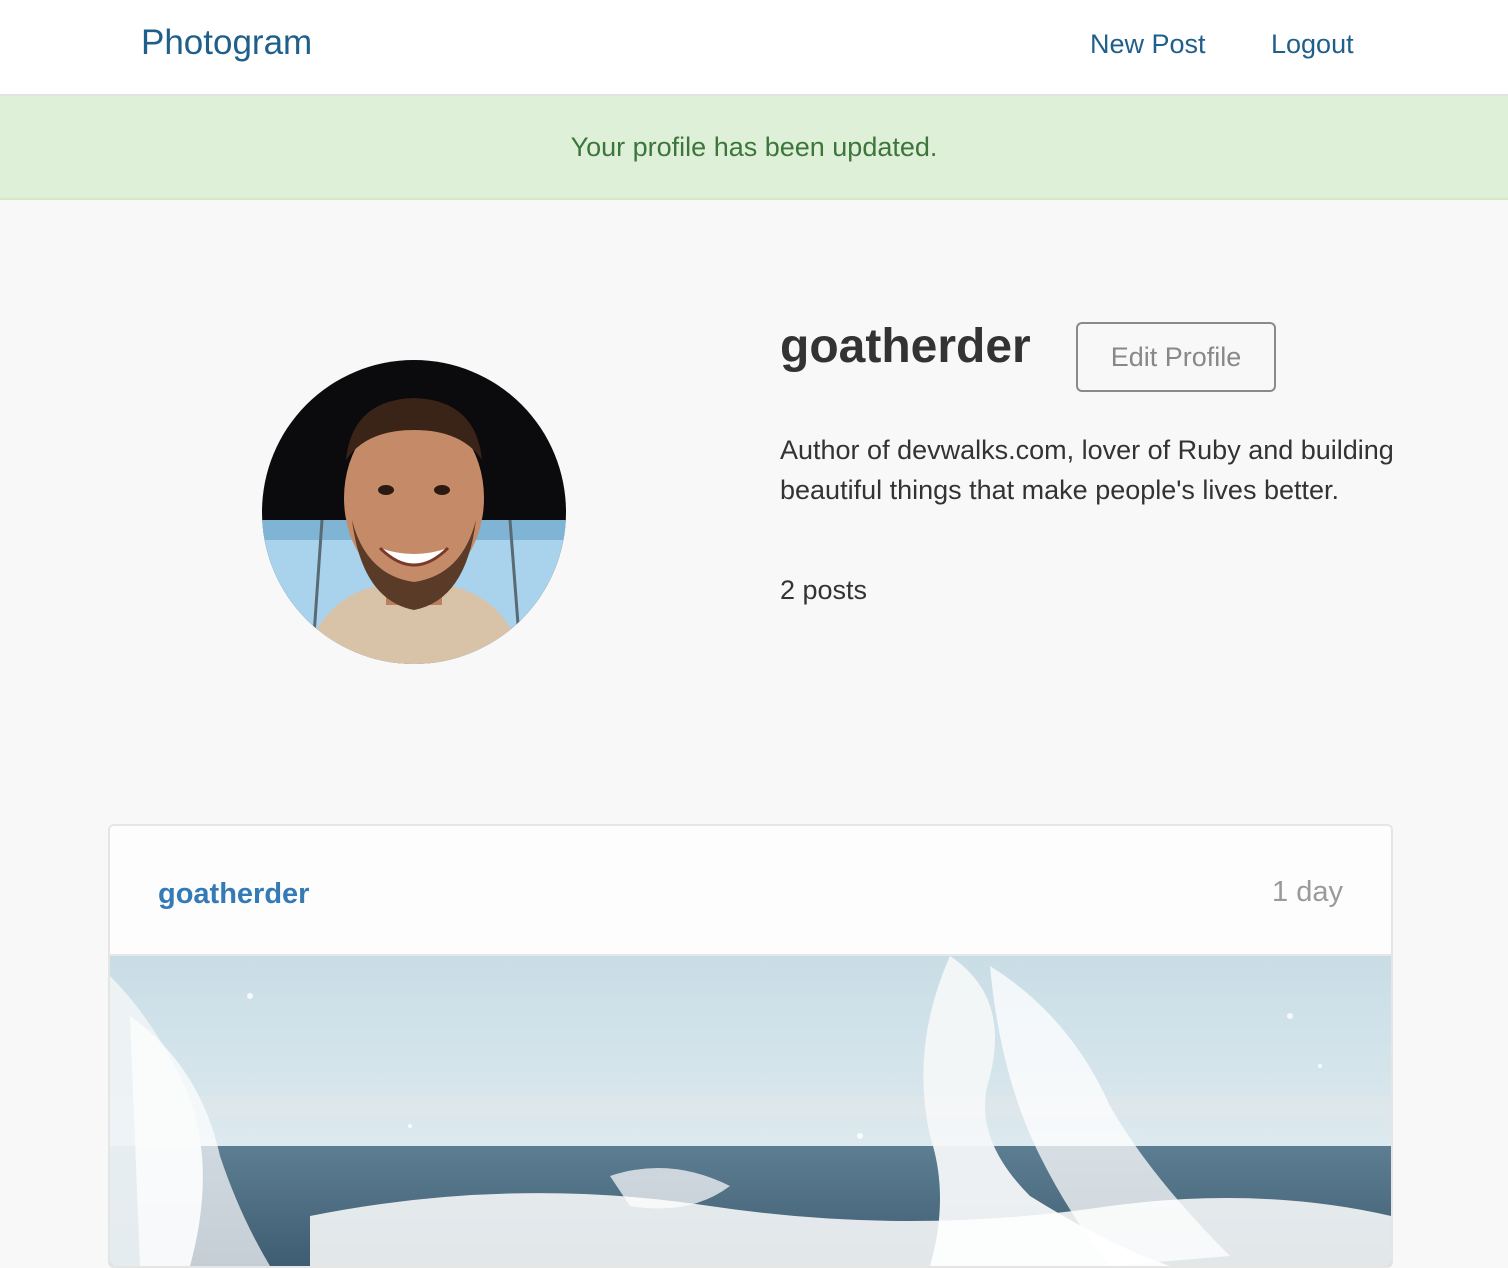 The image size is (1508, 1268). I want to click on top-navbar: Photogram New Post Logout, so click(754, 48).